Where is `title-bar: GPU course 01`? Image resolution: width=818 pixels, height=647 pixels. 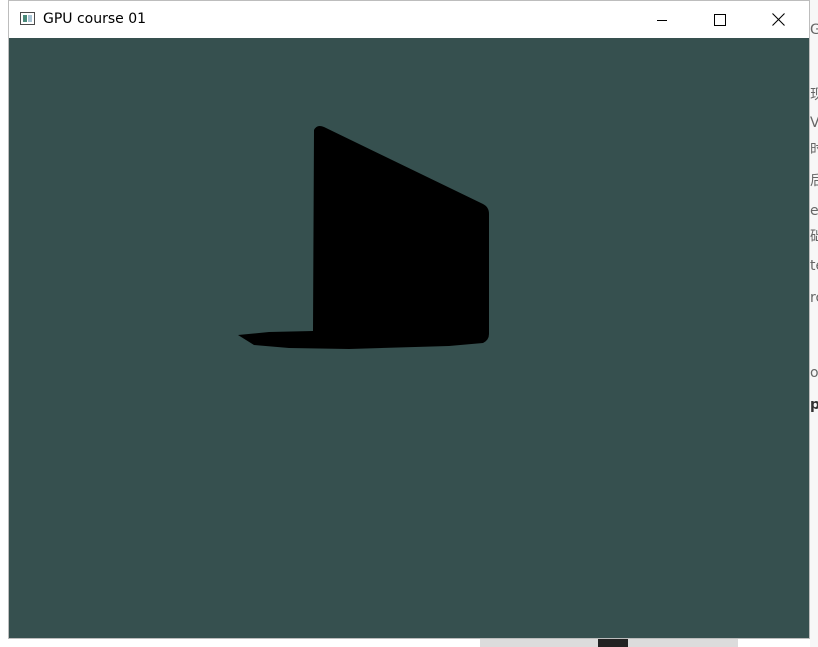
title-bar: GPU course 01 is located at coordinates (409, 19).